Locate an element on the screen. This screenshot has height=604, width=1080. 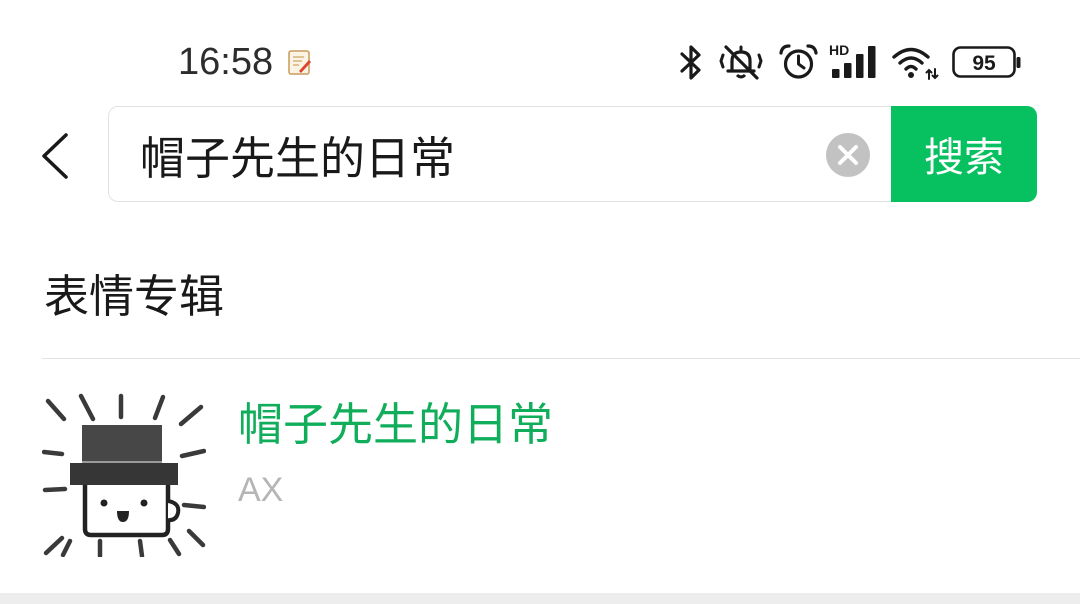
sticker-thumbnail is located at coordinates (124, 475).